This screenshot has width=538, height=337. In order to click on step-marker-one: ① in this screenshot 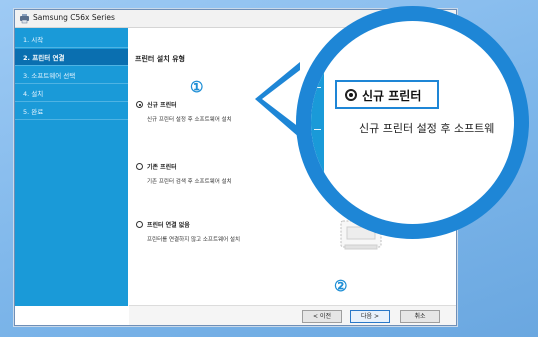, I will do `click(197, 87)`.